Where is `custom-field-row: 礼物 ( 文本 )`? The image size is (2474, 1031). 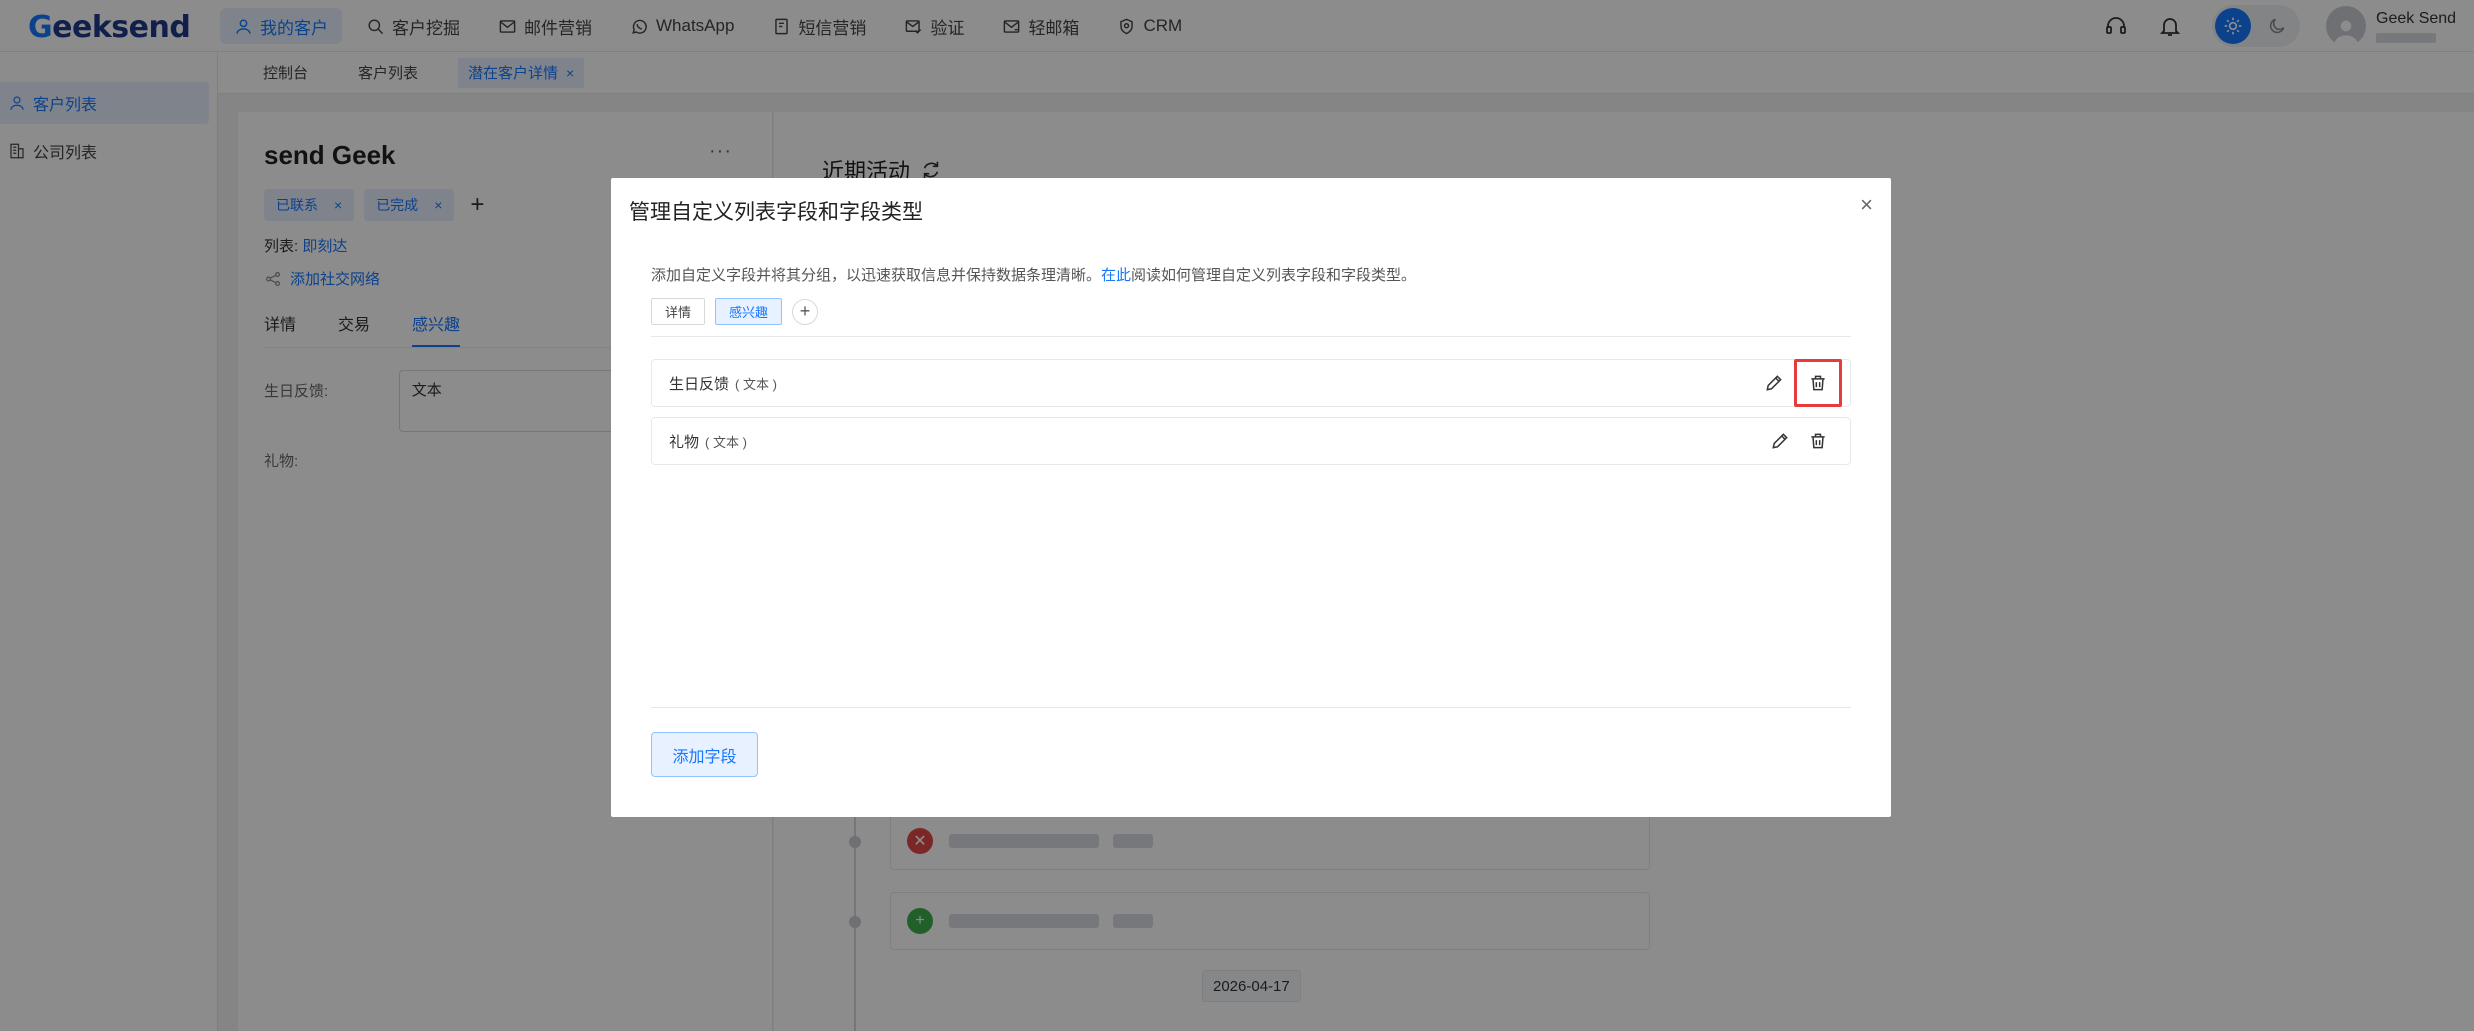 custom-field-row: 礼物 ( 文本 ) is located at coordinates (1251, 441).